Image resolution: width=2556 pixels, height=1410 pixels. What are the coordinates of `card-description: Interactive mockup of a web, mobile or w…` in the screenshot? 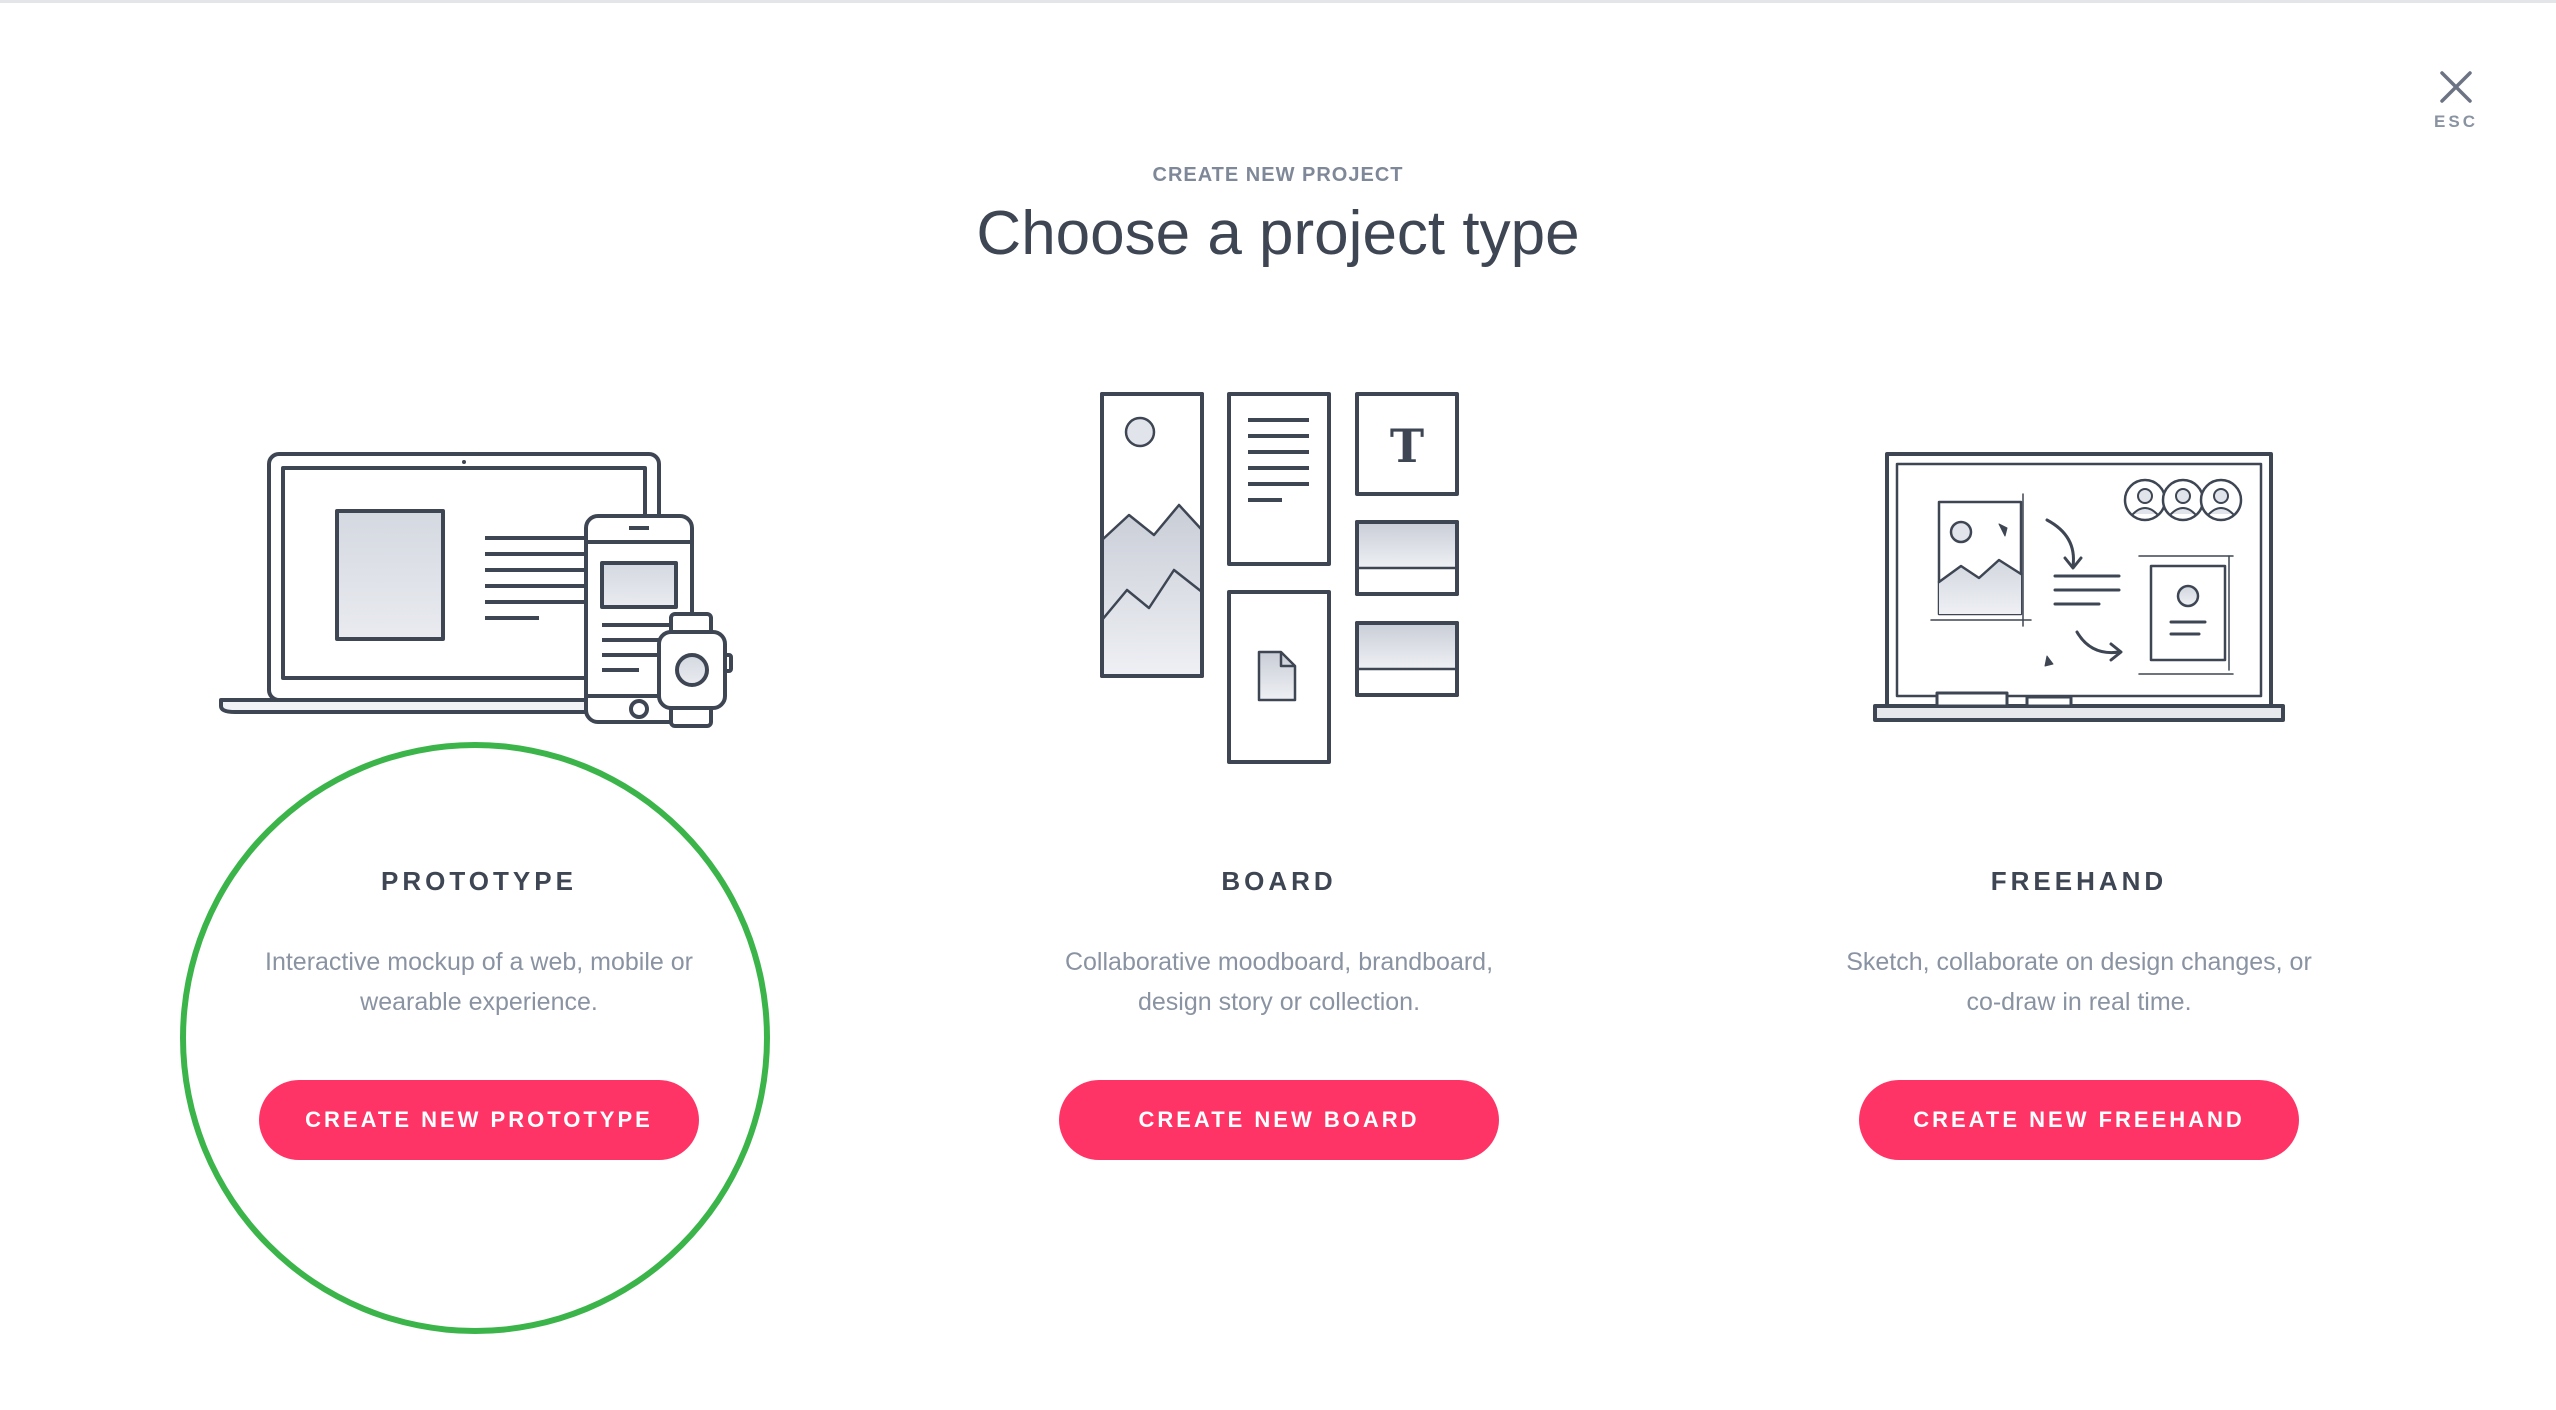 It's located at (479, 982).